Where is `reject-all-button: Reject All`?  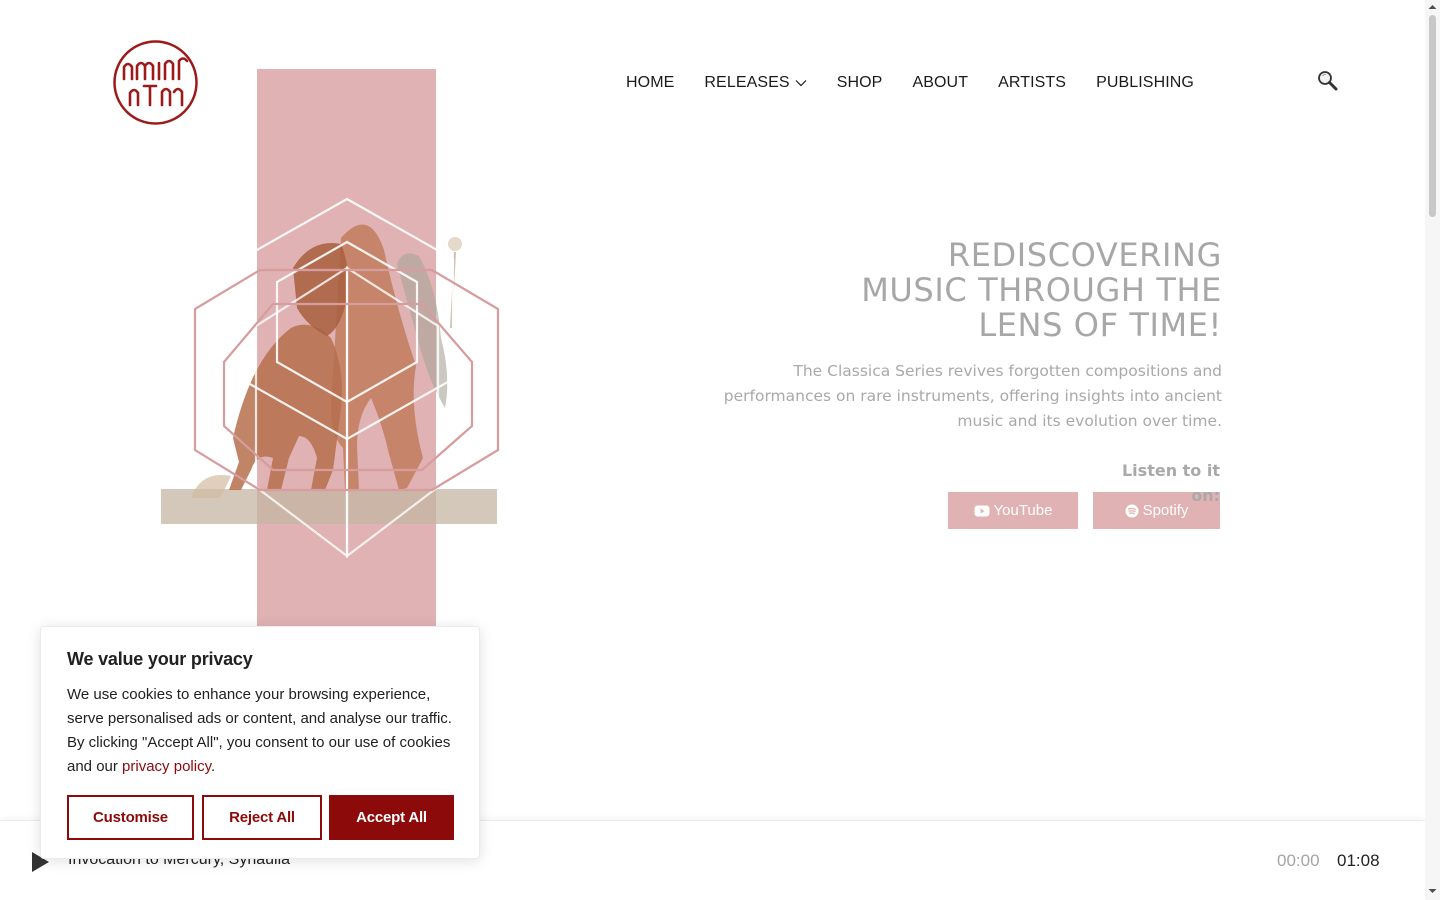
reject-all-button: Reject All is located at coordinates (262, 817).